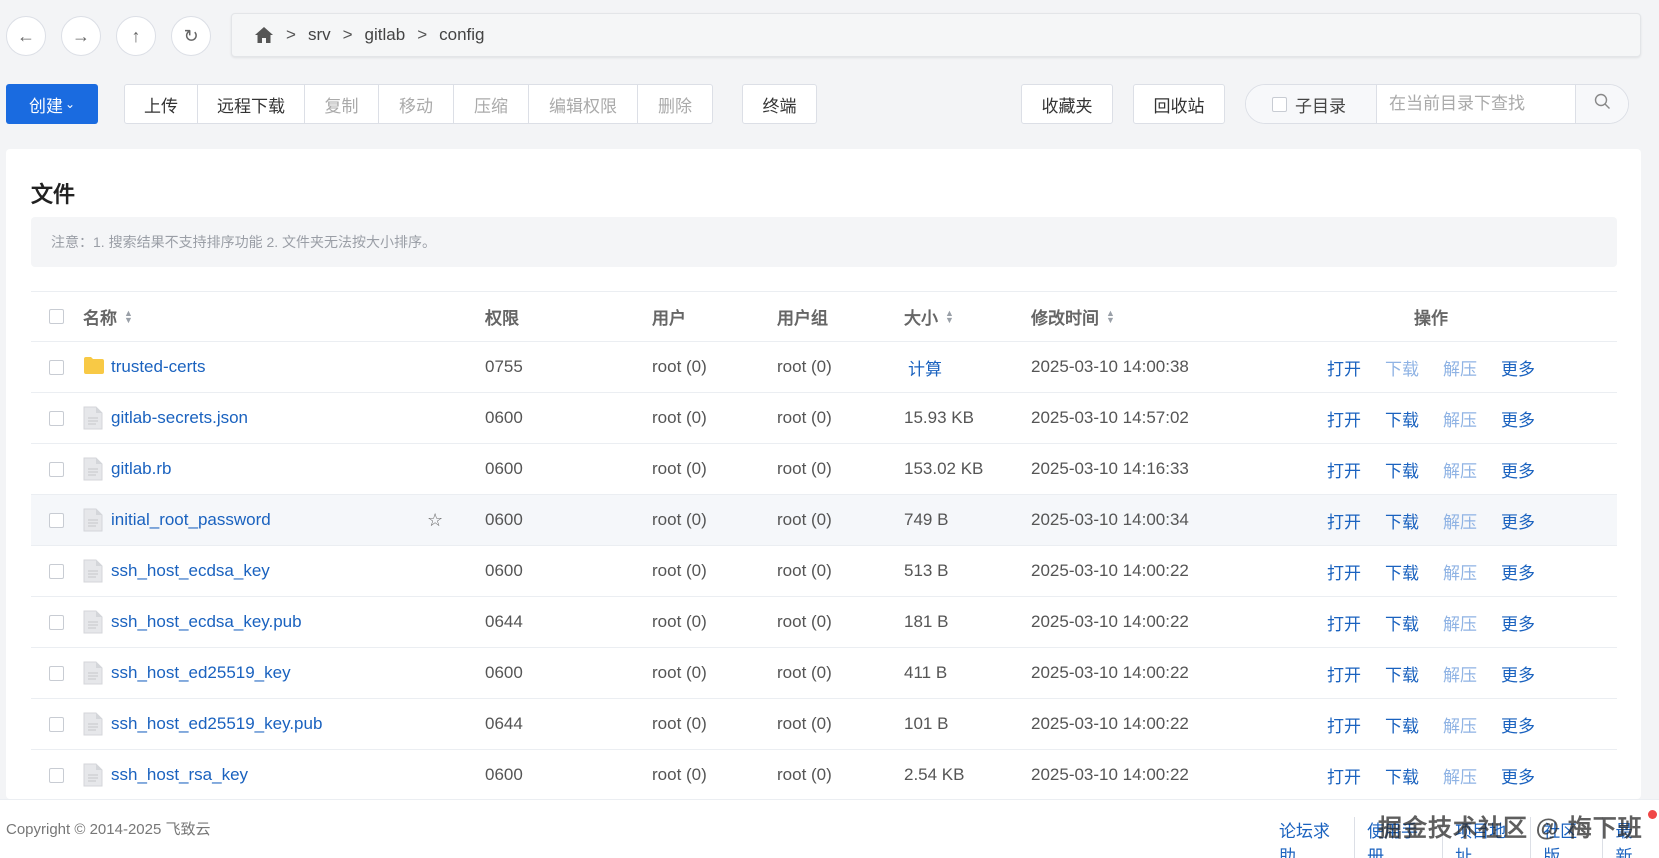 The height and width of the screenshot is (858, 1659). Describe the element at coordinates (264, 35) in the screenshot. I see `home-icon` at that location.